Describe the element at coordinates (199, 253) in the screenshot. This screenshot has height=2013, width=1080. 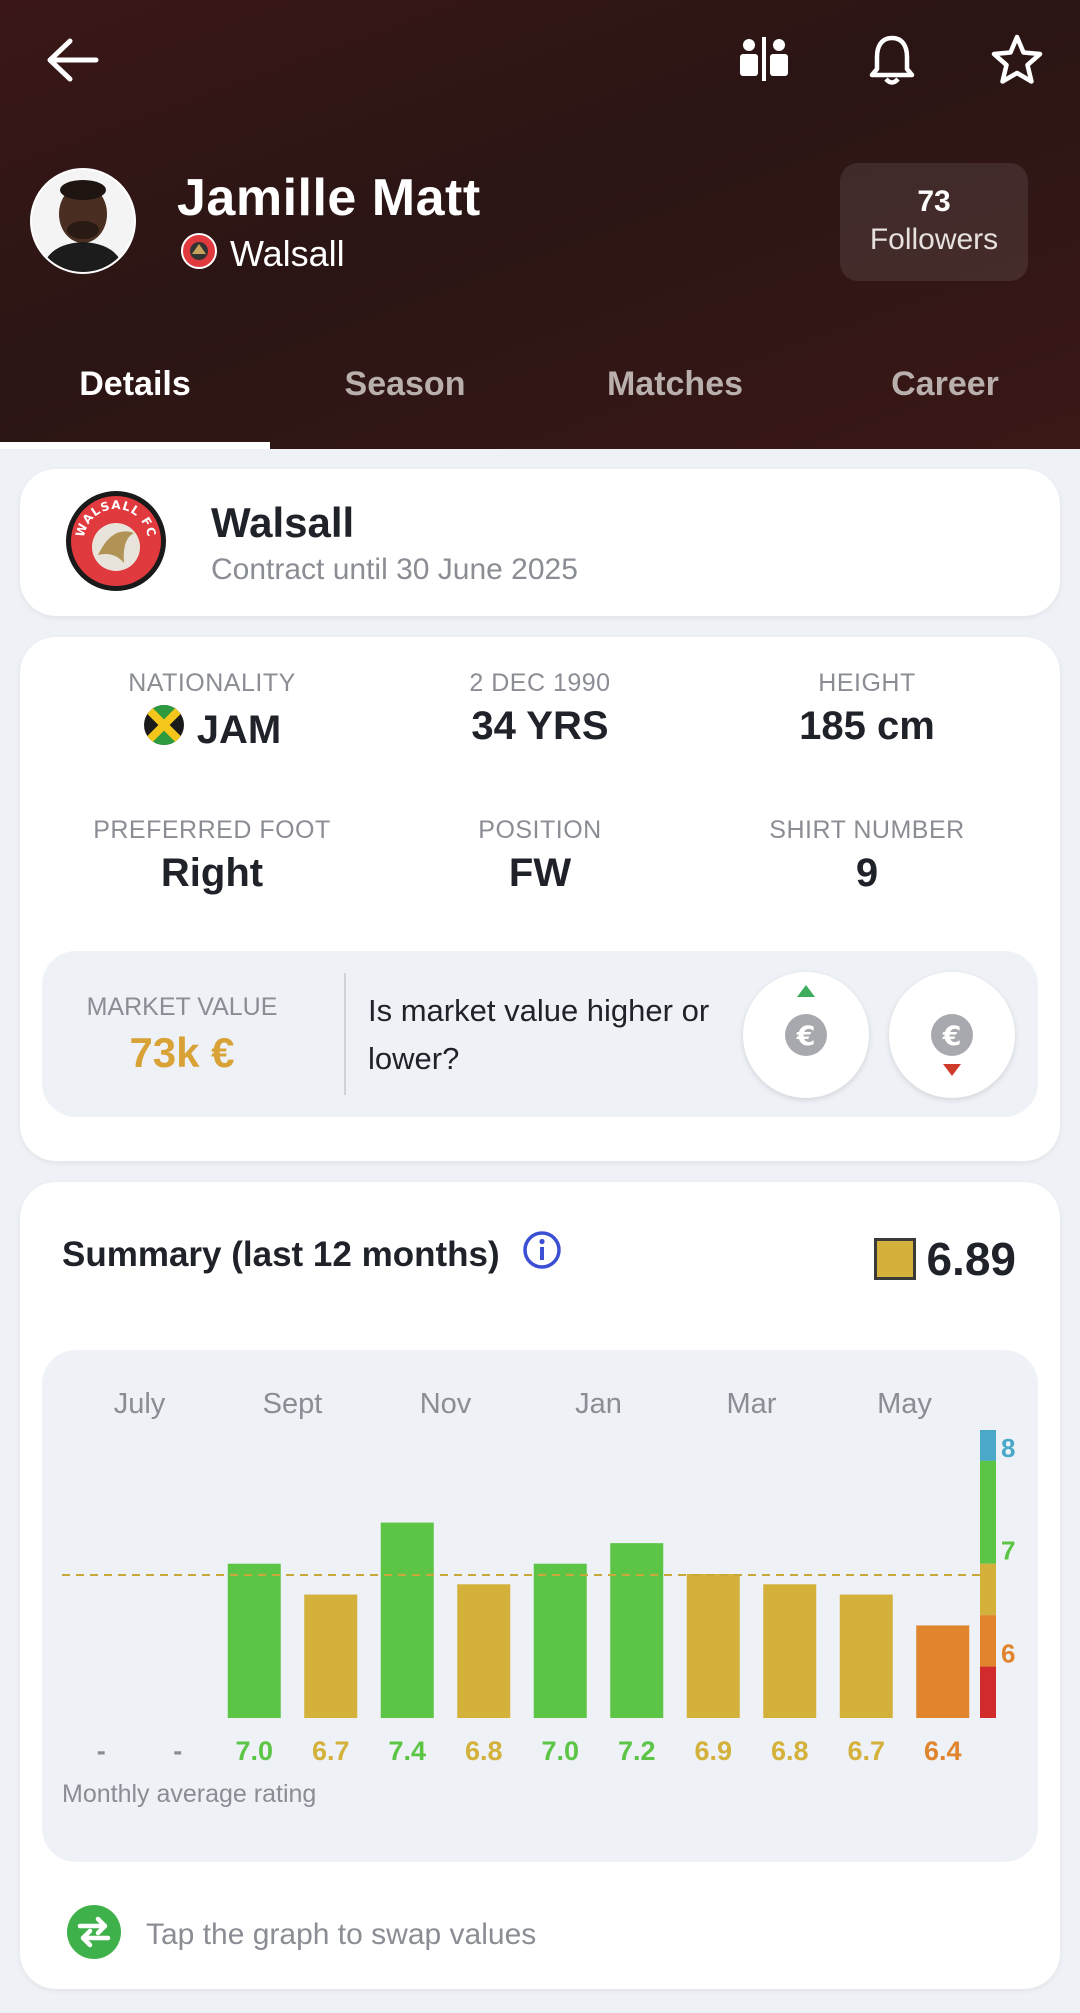
I see `club-crest-icon` at that location.